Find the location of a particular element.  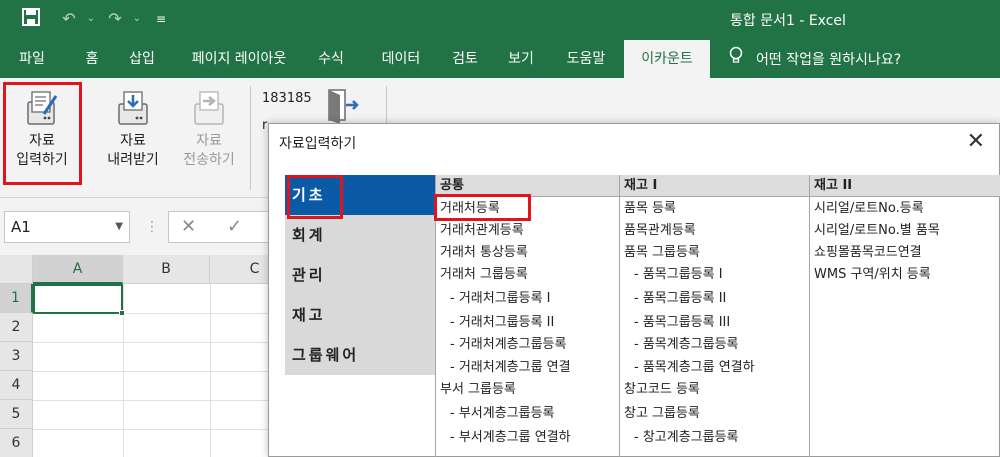

tab-review: 검토 is located at coordinates (465, 59).